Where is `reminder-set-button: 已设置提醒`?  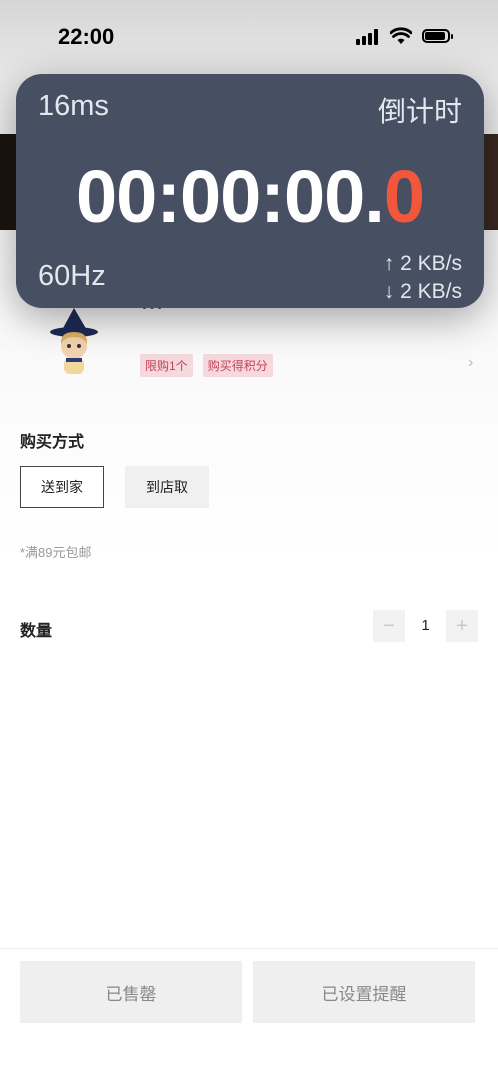 reminder-set-button: 已设置提醒 is located at coordinates (364, 992).